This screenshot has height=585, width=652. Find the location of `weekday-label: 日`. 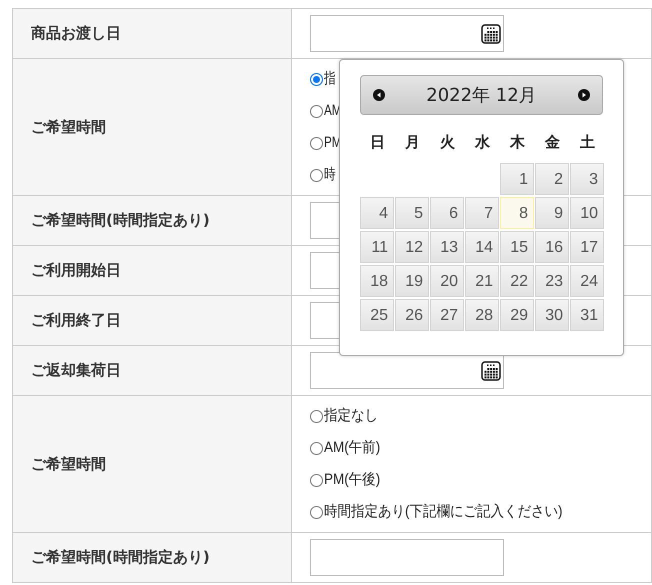

weekday-label: 日 is located at coordinates (377, 142).